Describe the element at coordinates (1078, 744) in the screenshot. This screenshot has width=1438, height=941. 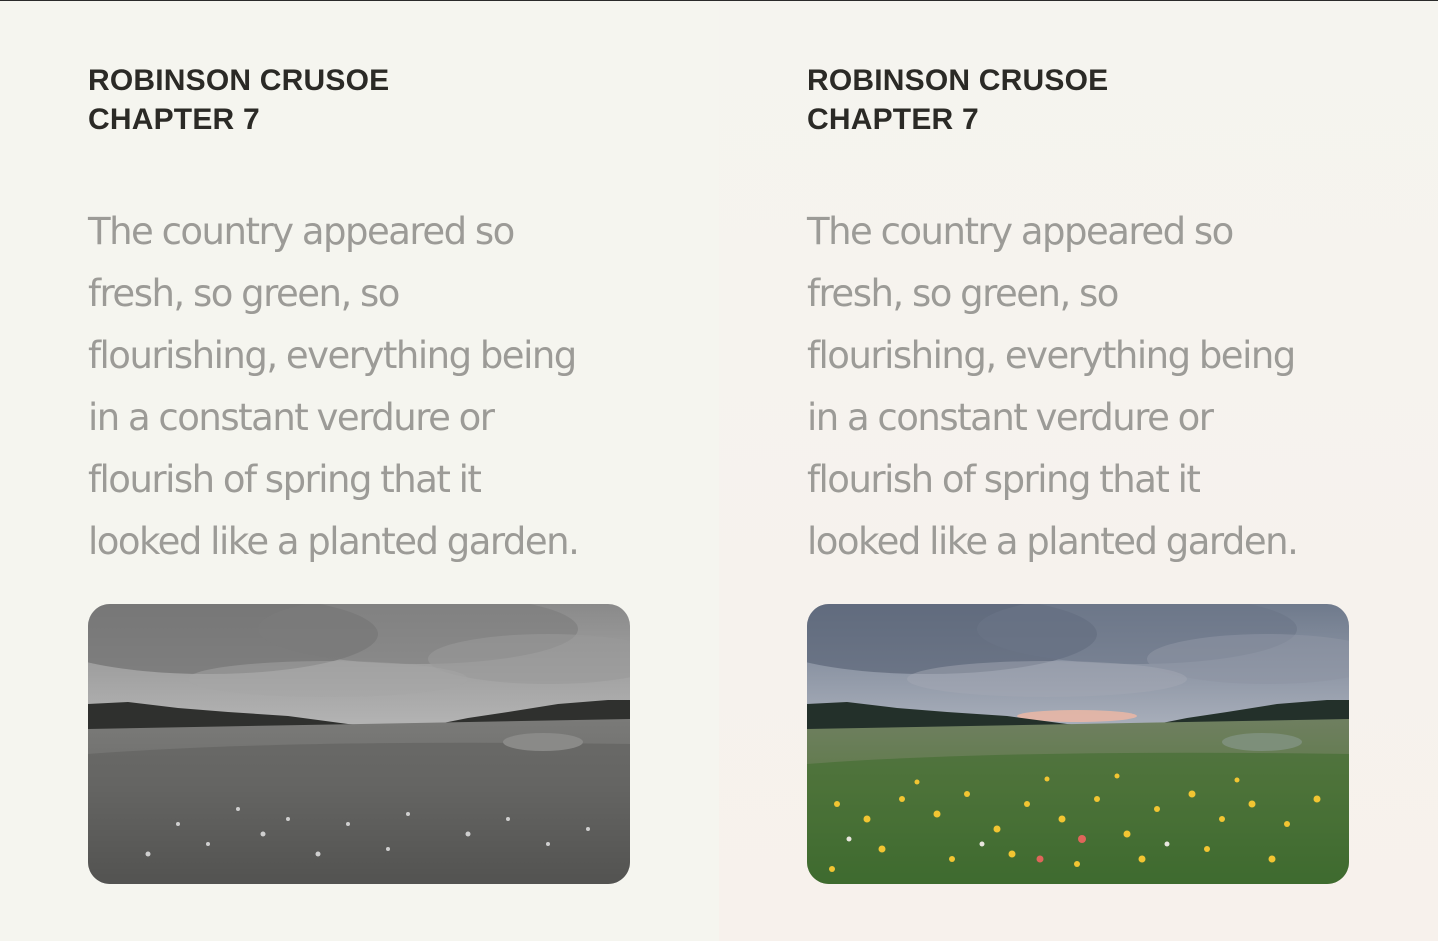
I see `meadow-photo-color` at that location.